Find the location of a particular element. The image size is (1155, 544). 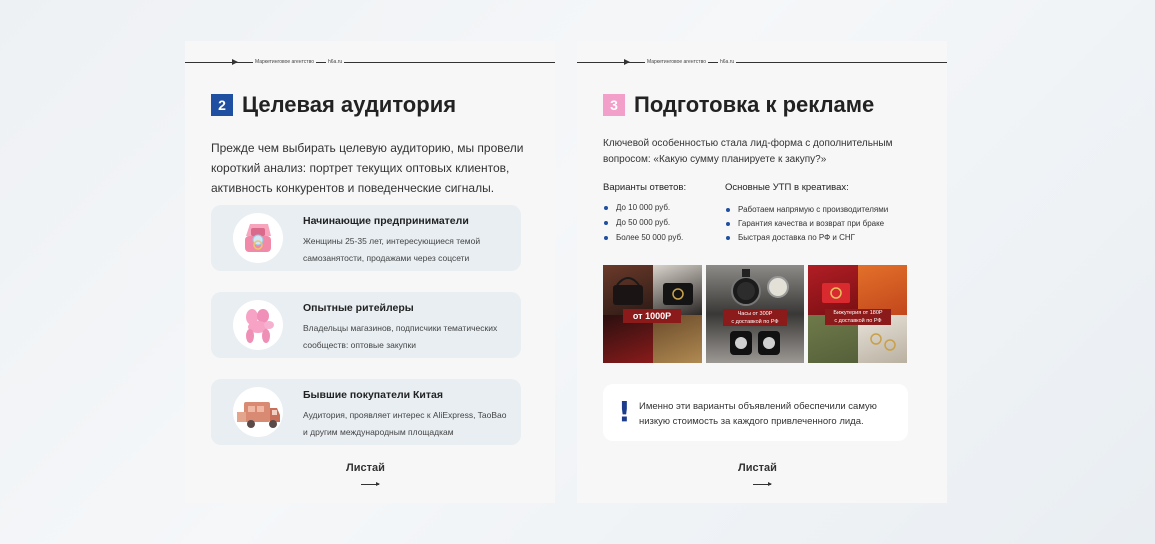

creative-price-tag: Бижутерия от 180Р с доставкой по РФ is located at coordinates (858, 317).